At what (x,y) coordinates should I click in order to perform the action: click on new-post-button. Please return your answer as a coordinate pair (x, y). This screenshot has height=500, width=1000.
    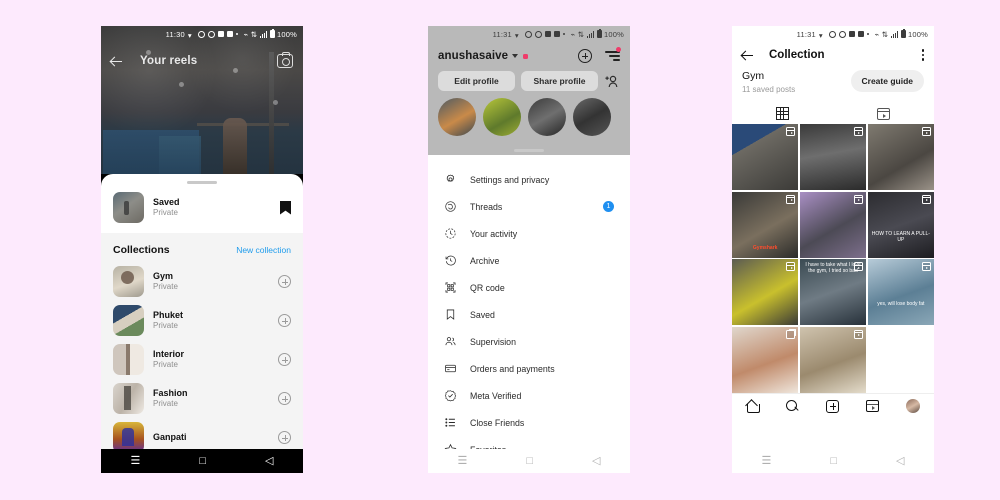
    Looking at the image, I should click on (585, 56).